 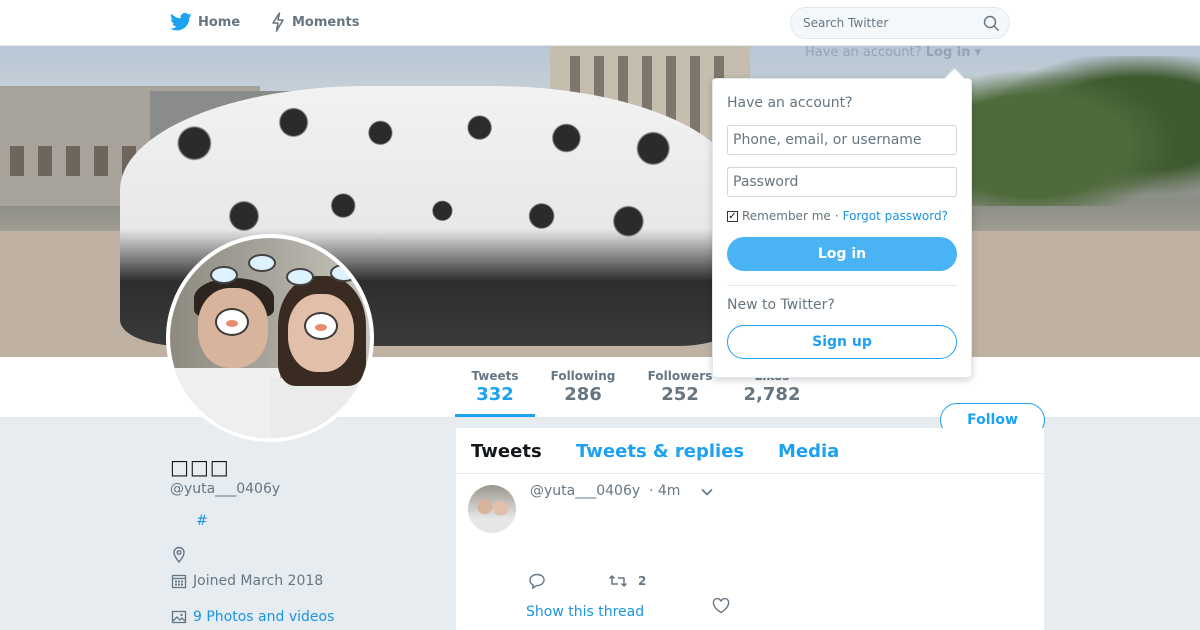 What do you see at coordinates (219, 22) in the screenshot?
I see `nav-home-label: Home` at bounding box center [219, 22].